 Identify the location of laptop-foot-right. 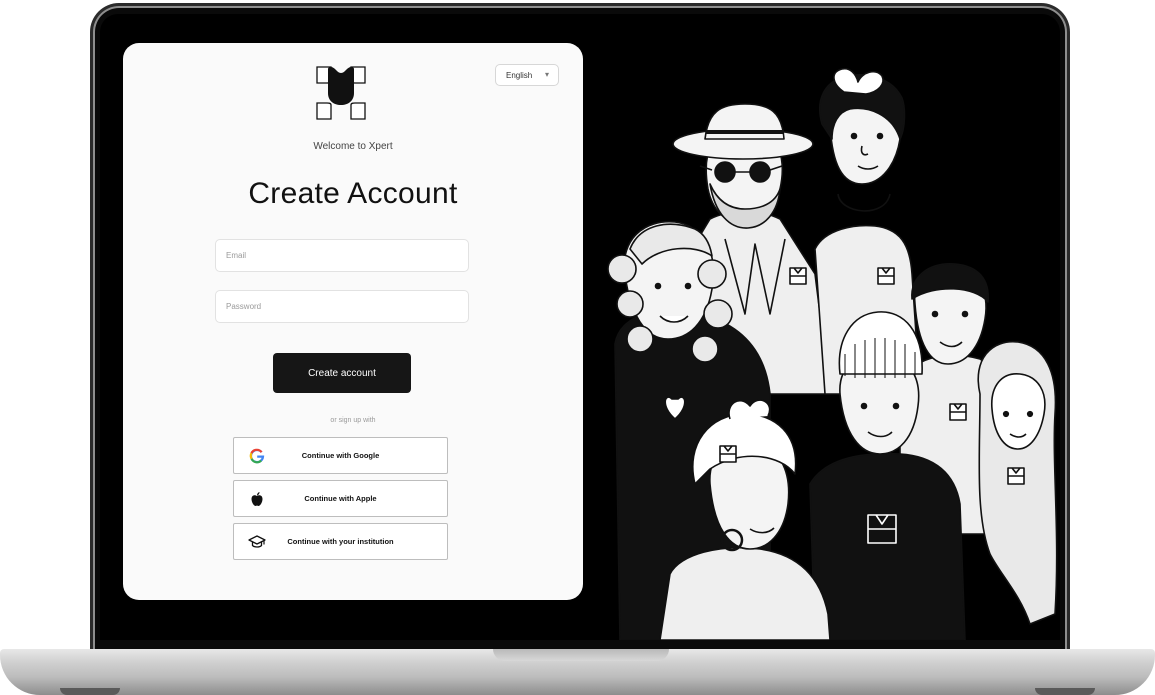
(1065, 691).